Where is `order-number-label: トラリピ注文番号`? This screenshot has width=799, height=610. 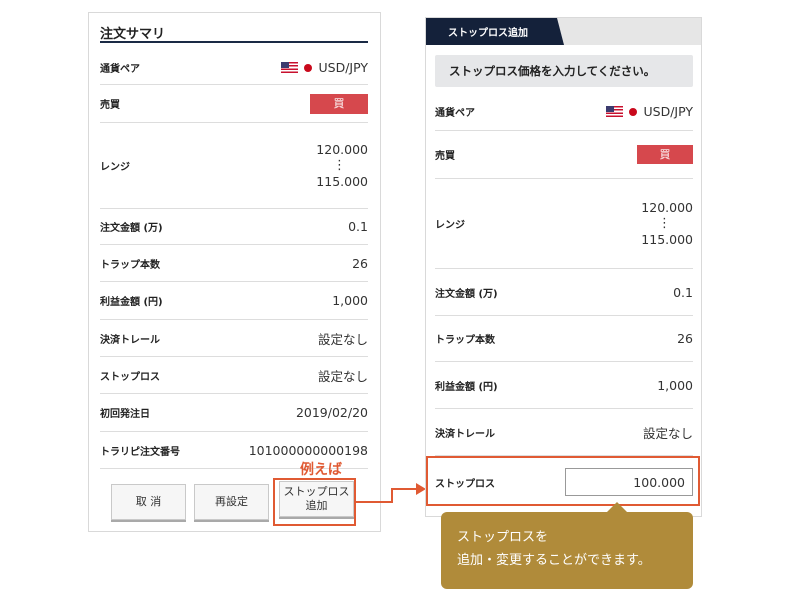
order-number-label: トラリピ注文番号 is located at coordinates (140, 452).